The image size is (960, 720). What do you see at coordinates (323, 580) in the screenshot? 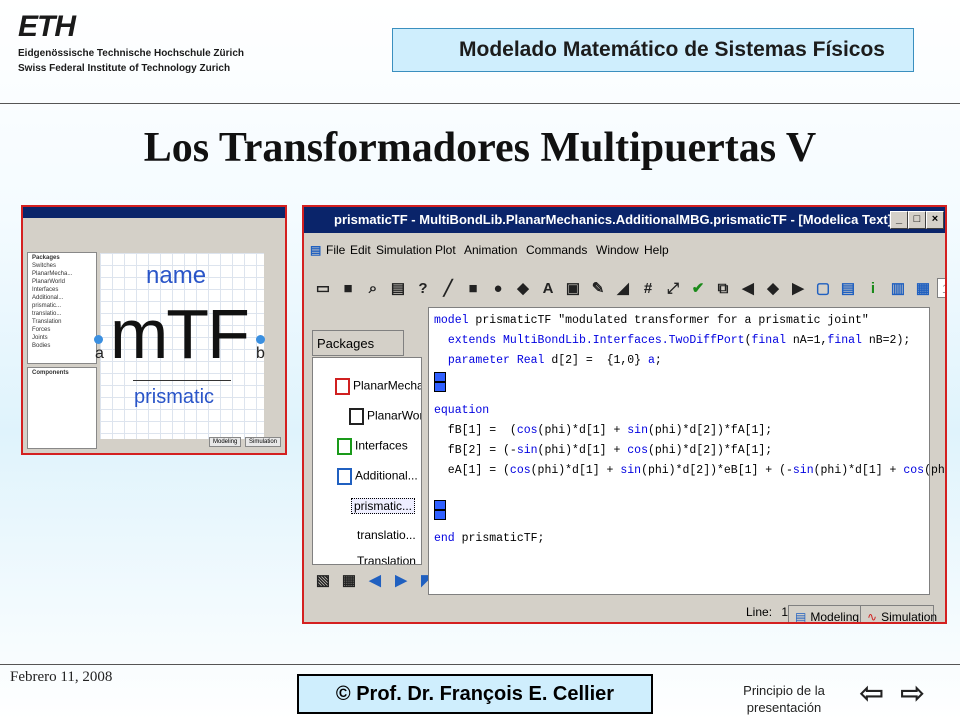
I see `tree-view-icon: ▧` at bounding box center [323, 580].